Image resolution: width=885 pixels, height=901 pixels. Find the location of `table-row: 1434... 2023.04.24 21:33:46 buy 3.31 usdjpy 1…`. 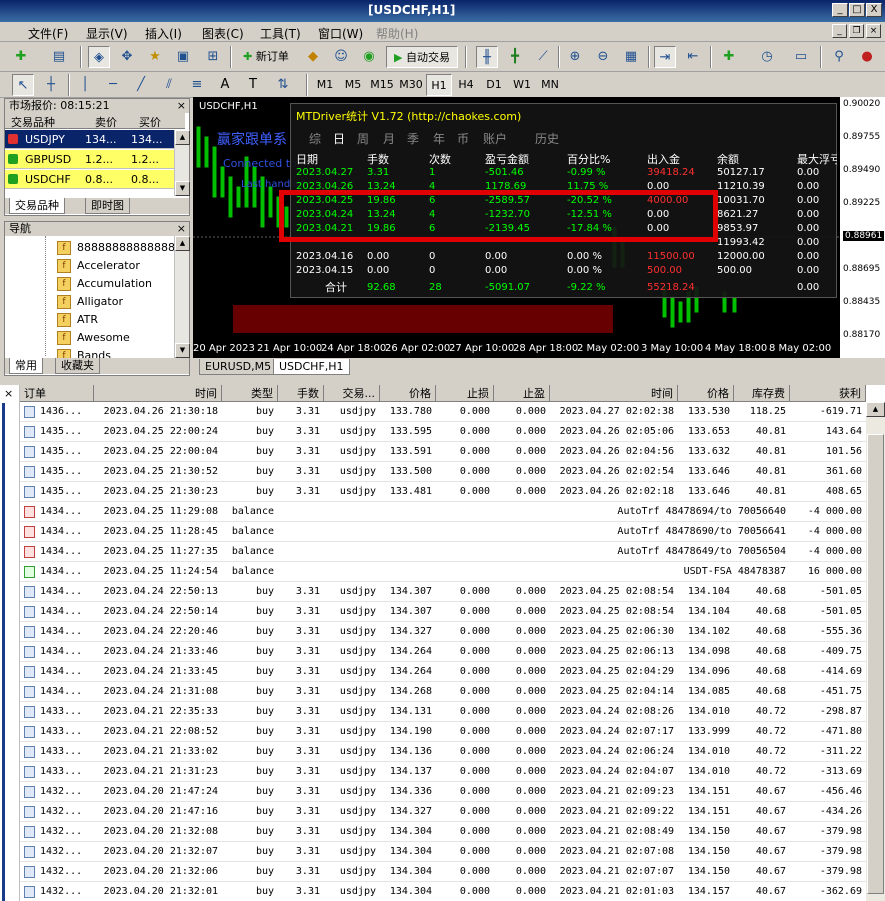

table-row: 1434... 2023.04.24 21:33:46 buy 3.31 usdjpy 1… is located at coordinates (433, 652).